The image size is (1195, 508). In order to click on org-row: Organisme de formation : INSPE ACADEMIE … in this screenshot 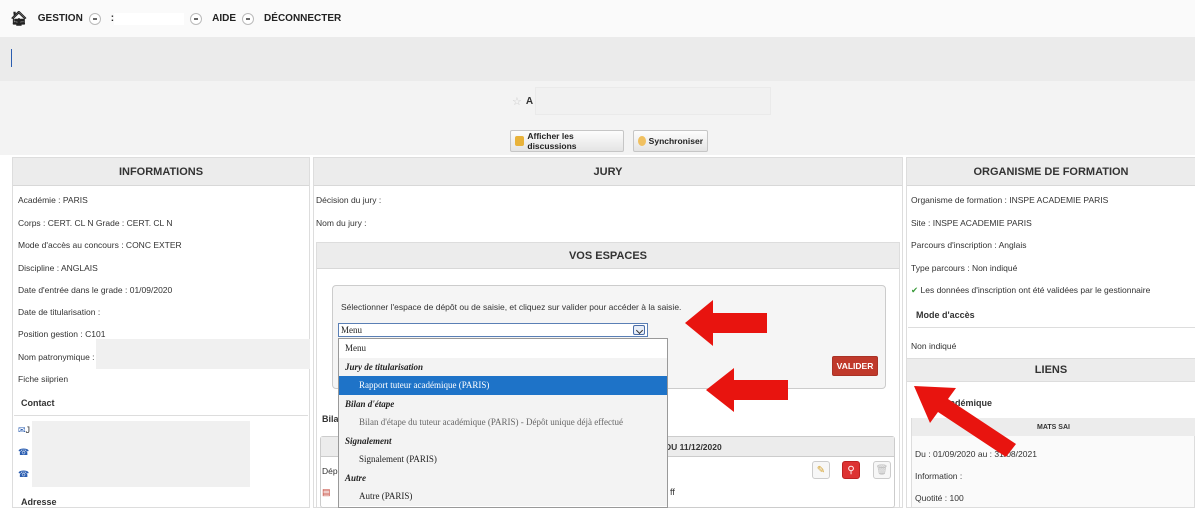, I will do `click(1010, 200)`.